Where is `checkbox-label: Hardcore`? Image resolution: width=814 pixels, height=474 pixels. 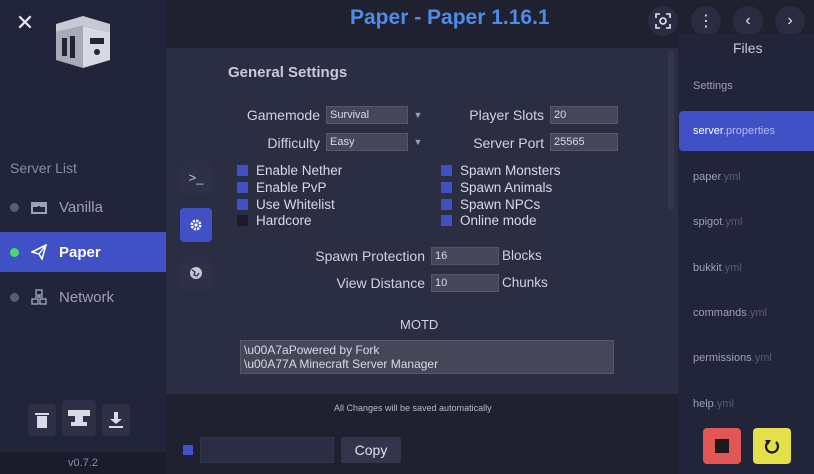
checkbox-label: Hardcore is located at coordinates (284, 220).